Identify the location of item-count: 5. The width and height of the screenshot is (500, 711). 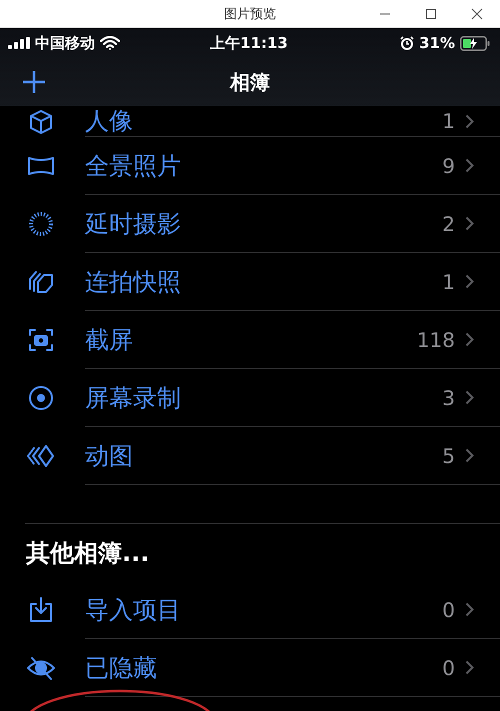
(448, 456).